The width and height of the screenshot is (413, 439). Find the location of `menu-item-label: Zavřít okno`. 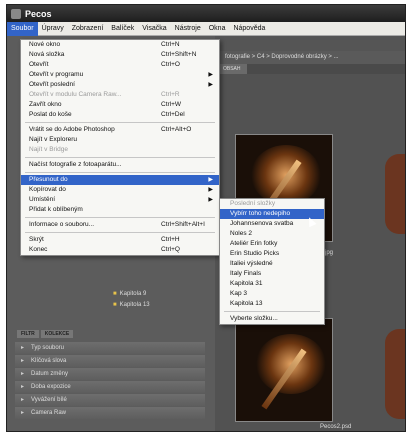

menu-item-label: Zavřít okno is located at coordinates (45, 104).